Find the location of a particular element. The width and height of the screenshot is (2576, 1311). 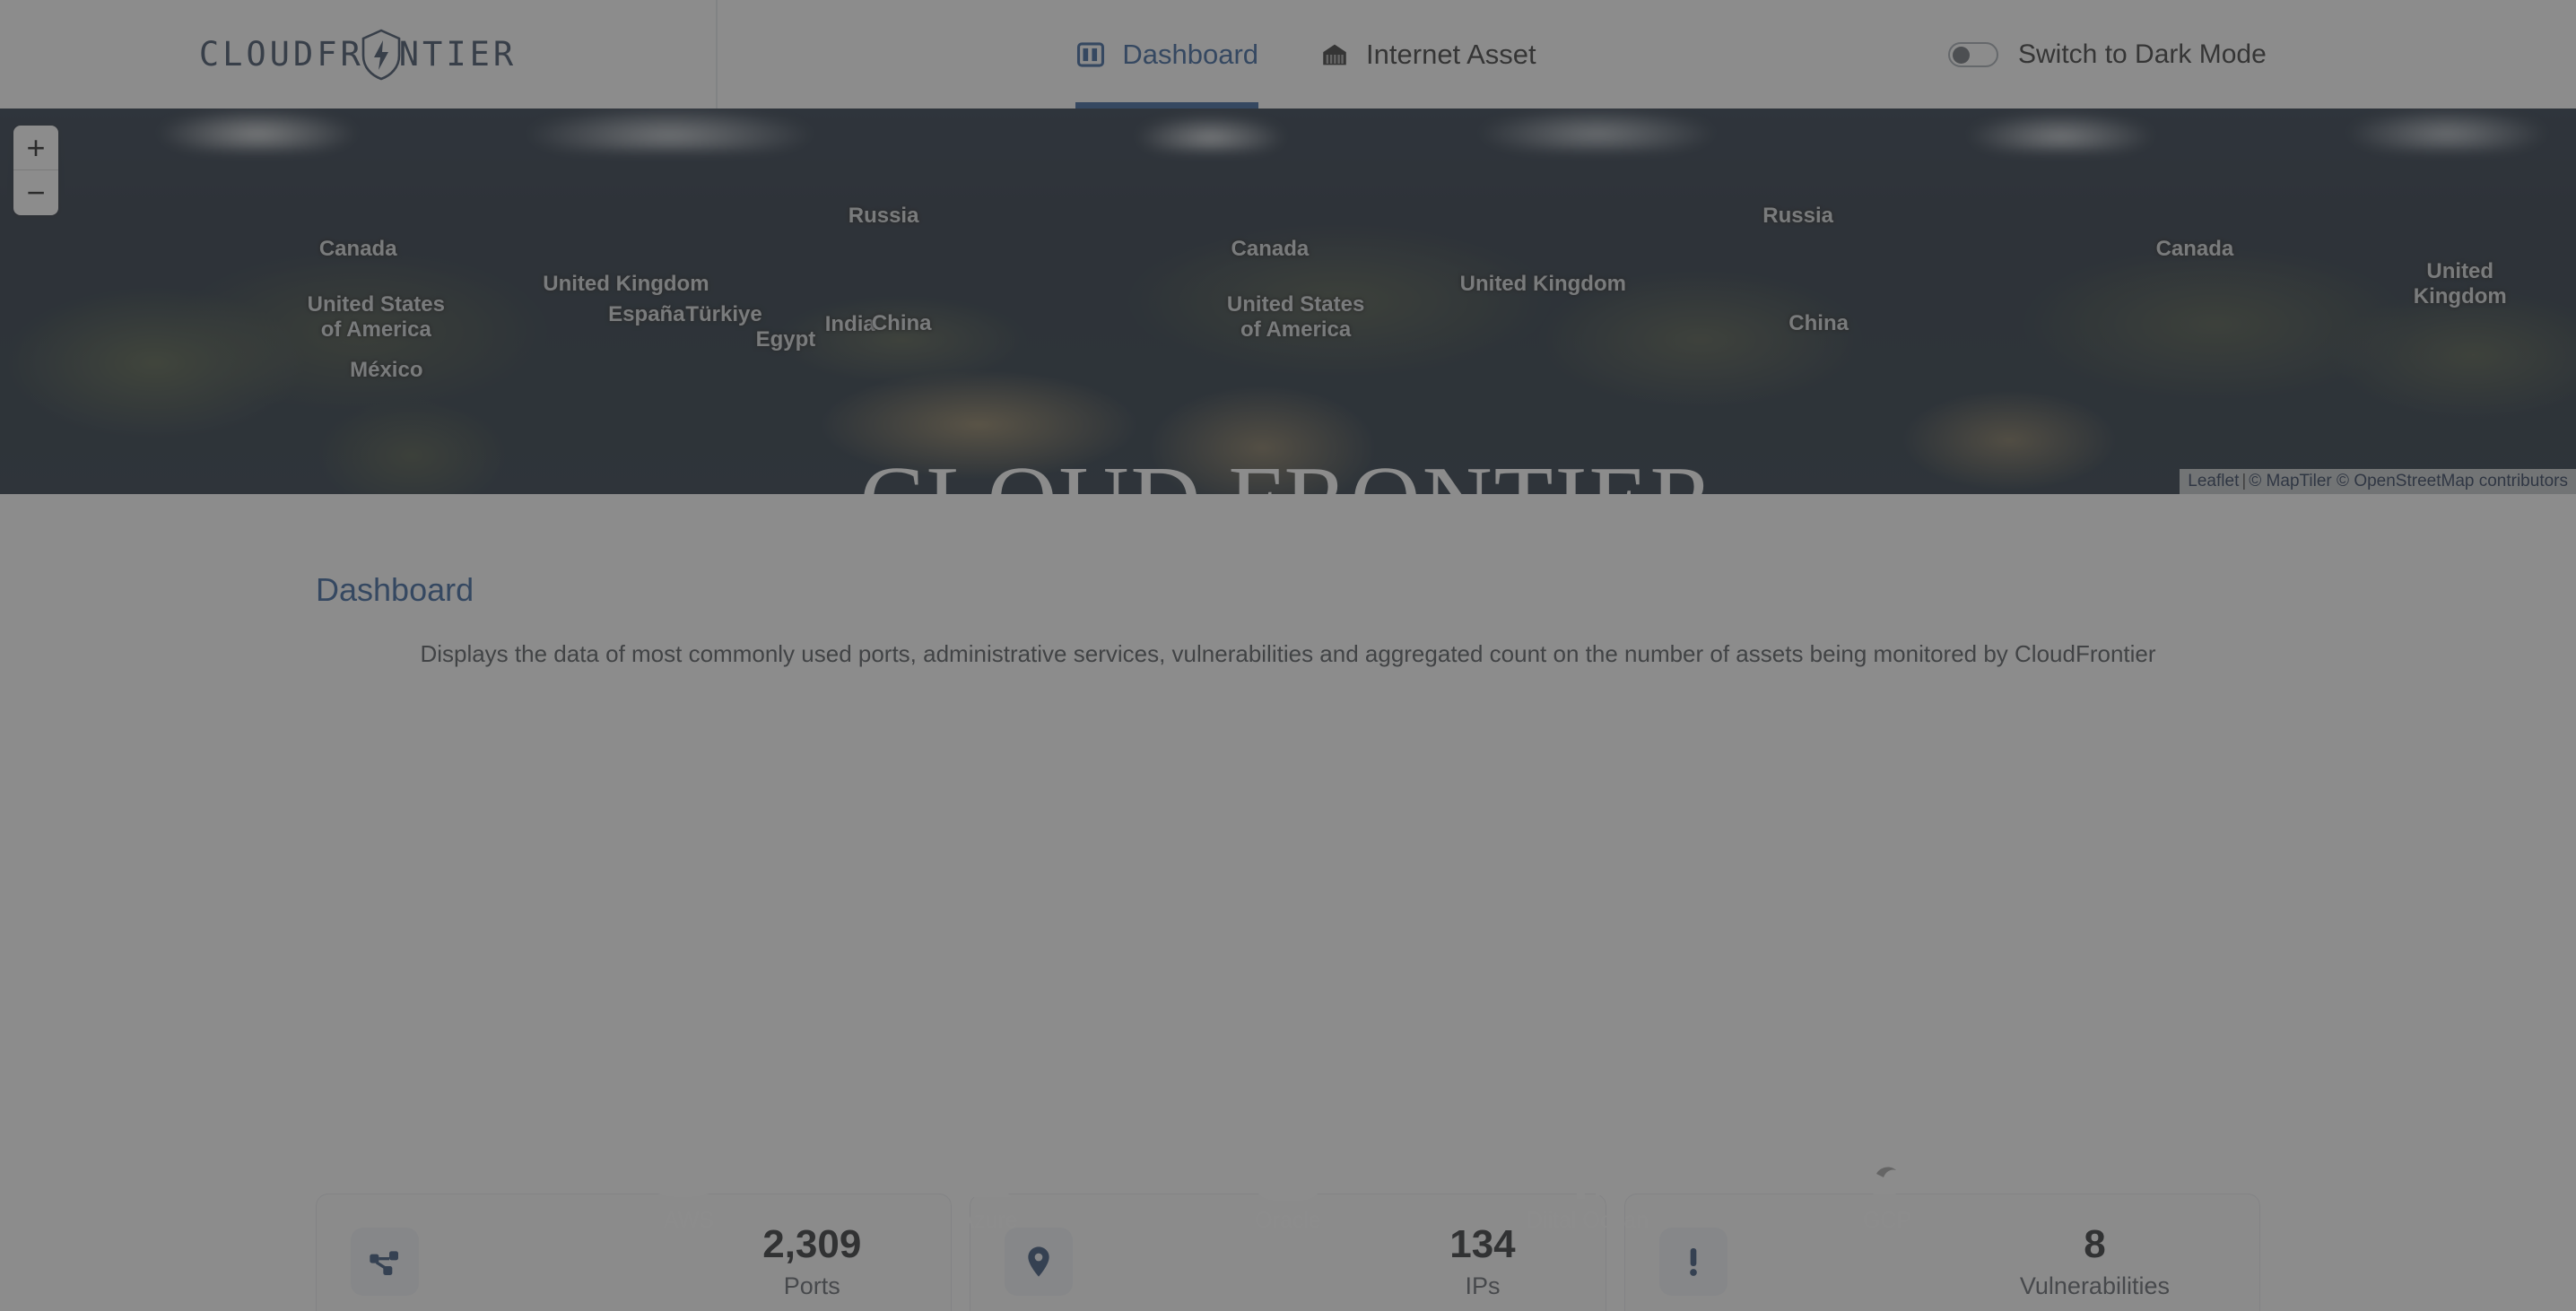

tab-dashboard-label: Dashboard is located at coordinates (1190, 54).